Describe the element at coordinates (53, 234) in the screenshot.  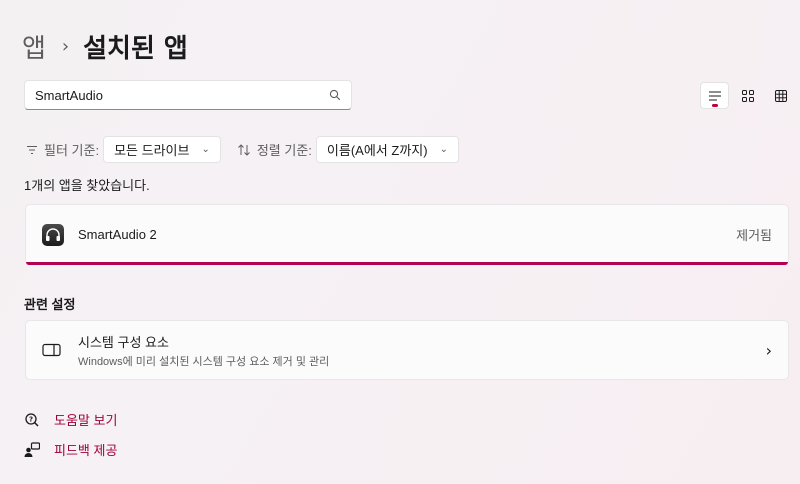
I see `headphones-icon` at that location.